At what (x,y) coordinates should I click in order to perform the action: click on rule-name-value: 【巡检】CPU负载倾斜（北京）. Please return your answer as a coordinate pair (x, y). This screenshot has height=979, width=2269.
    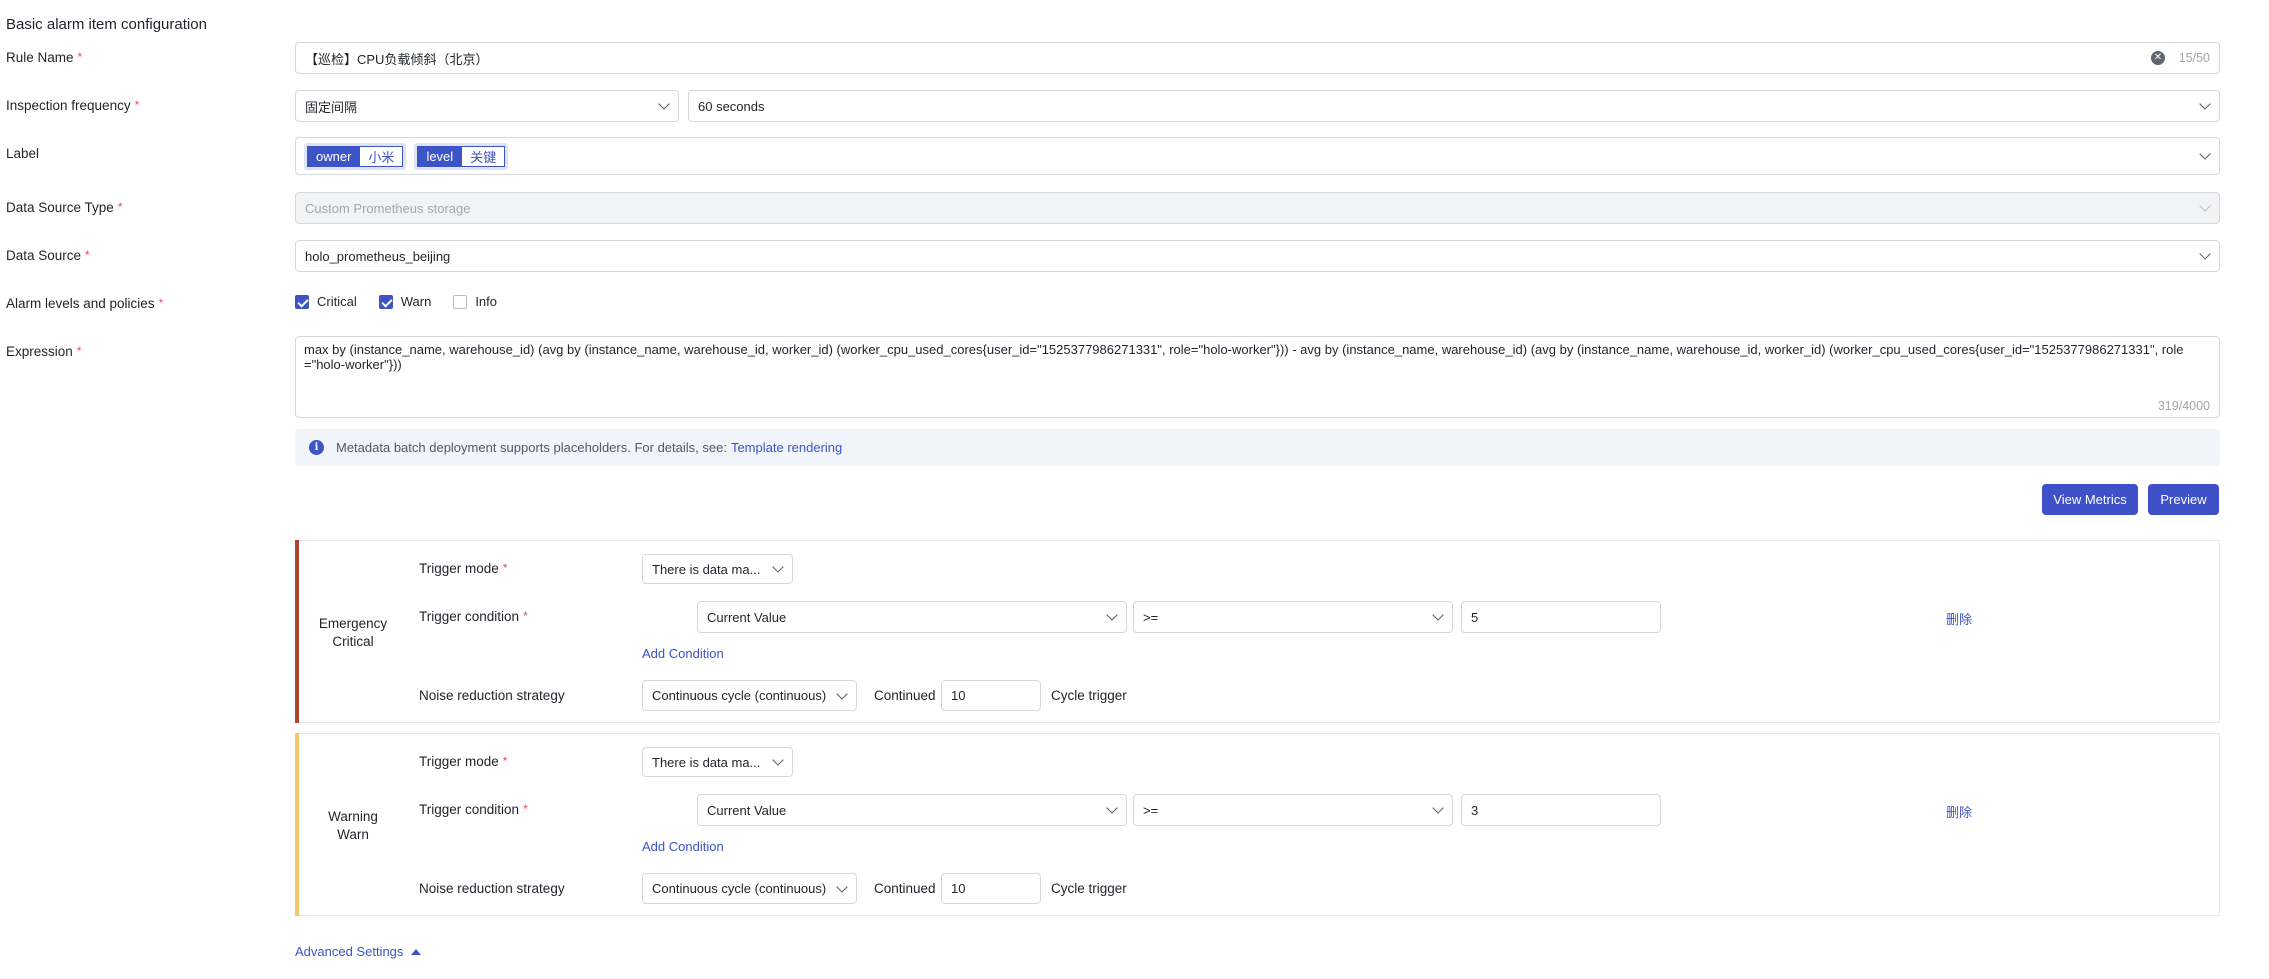
    Looking at the image, I should click on (397, 59).